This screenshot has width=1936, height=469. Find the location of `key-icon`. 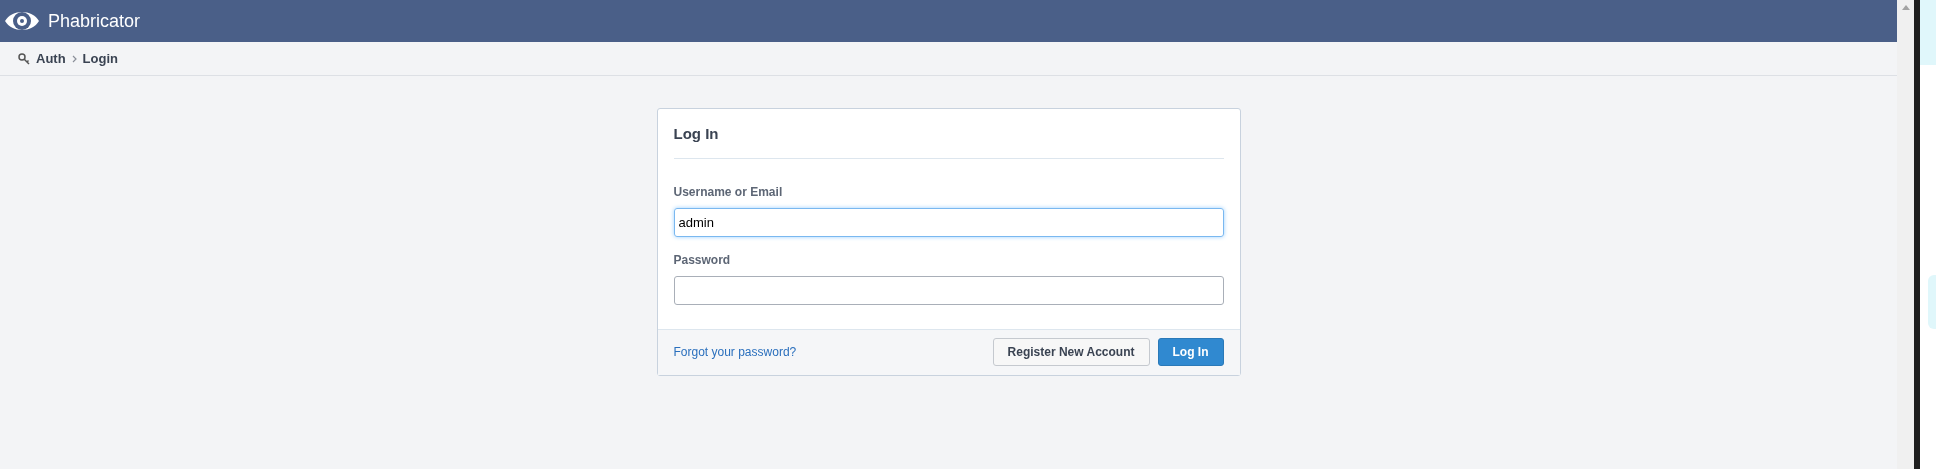

key-icon is located at coordinates (24, 58).